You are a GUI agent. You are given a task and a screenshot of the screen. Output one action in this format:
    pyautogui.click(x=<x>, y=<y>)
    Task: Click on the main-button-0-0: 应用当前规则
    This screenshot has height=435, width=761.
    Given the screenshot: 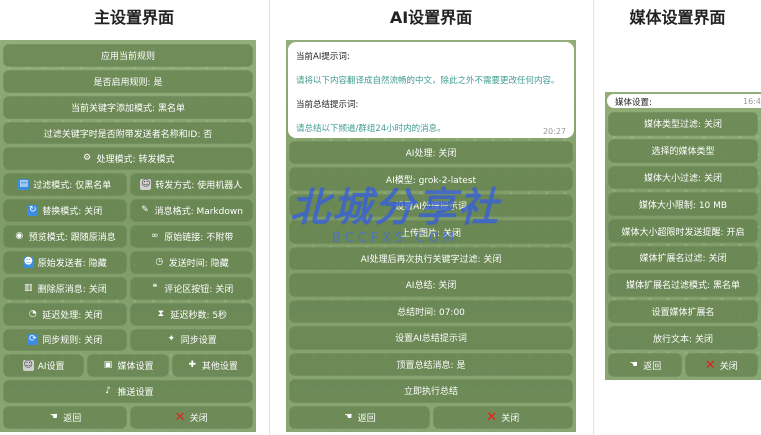 What is the action you would take?
    pyautogui.click(x=128, y=55)
    